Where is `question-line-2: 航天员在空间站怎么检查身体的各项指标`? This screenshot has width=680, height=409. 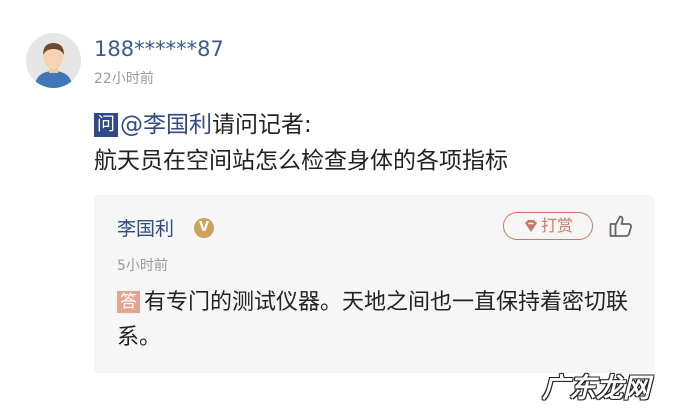
question-line-2: 航天员在空间站怎么检查身体的各项指标 is located at coordinates (301, 161).